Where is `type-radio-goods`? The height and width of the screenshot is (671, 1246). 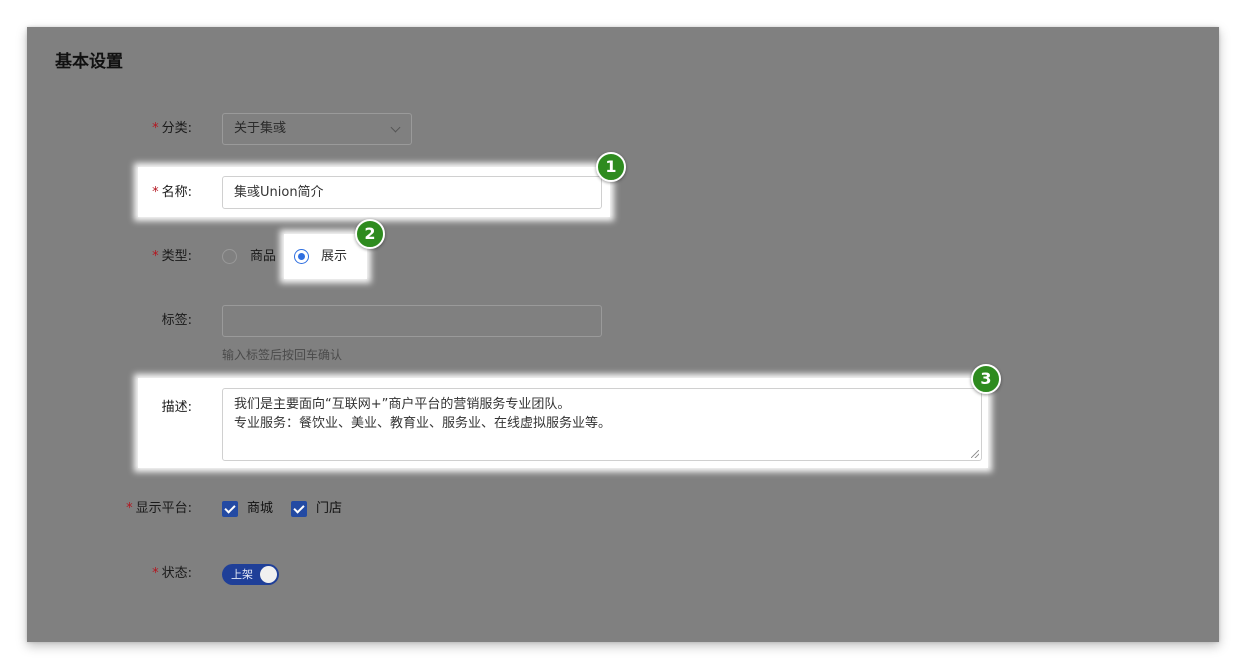
type-radio-goods is located at coordinates (229, 256).